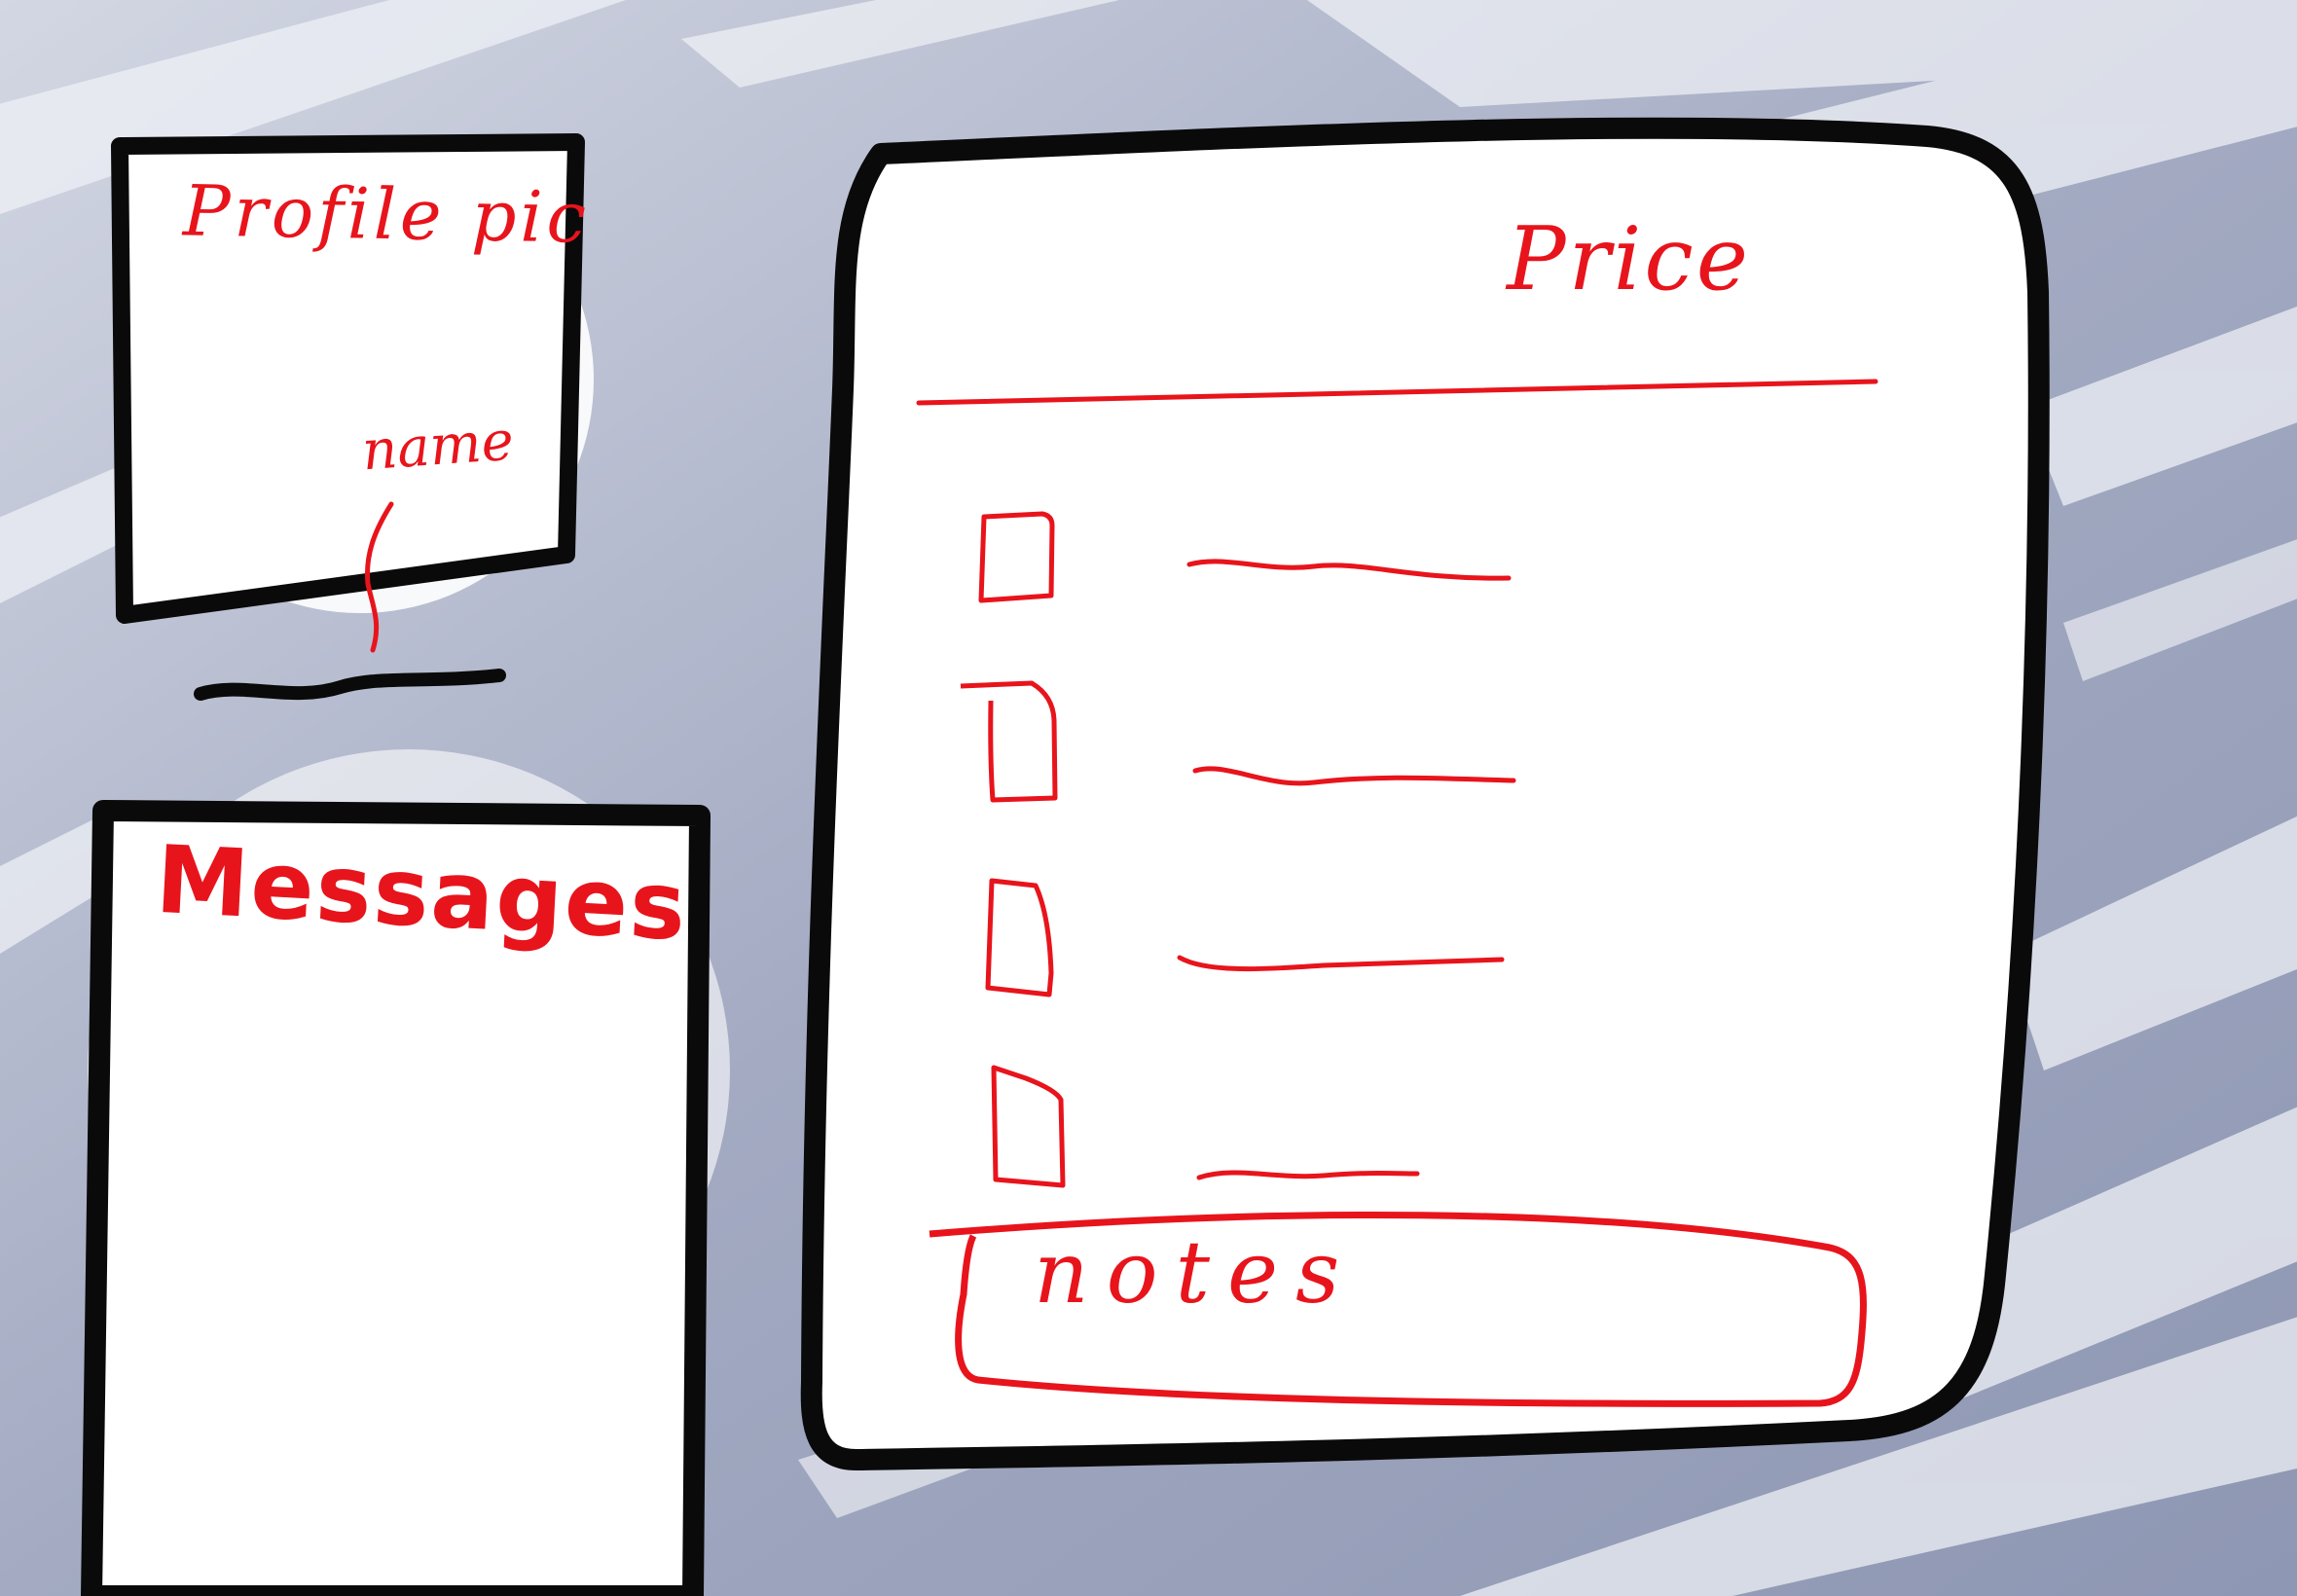 This screenshot has height=1596, width=2297. I want to click on profile-pic-label: Profile pic, so click(386, 214).